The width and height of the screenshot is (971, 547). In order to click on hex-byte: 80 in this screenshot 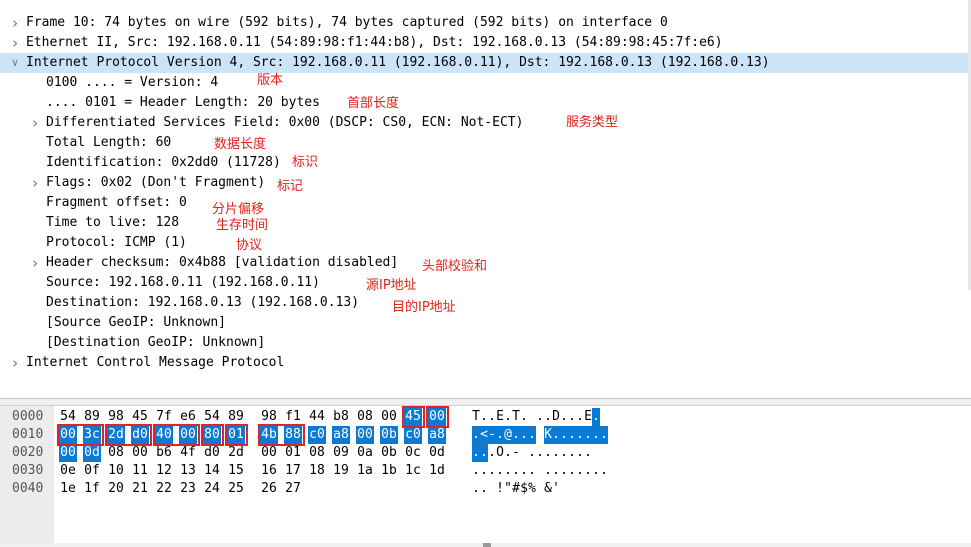, I will do `click(212, 435)`.